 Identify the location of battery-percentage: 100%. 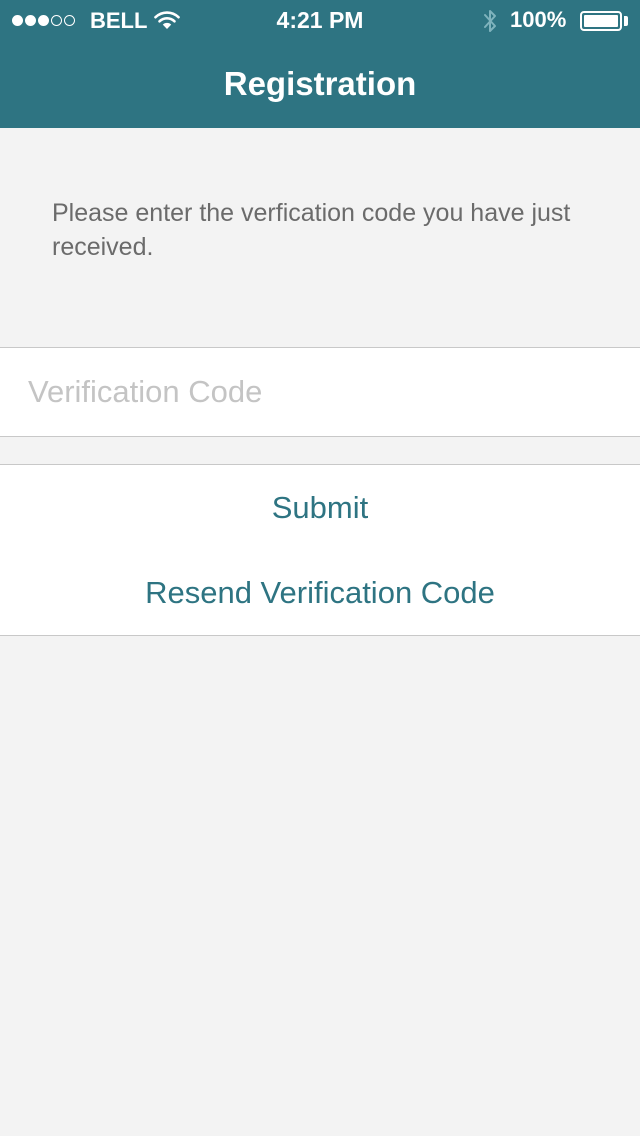
(538, 19).